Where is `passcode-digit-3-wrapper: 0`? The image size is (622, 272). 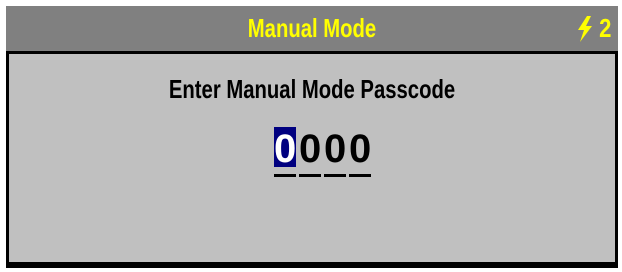 passcode-digit-3-wrapper: 0 is located at coordinates (335, 154).